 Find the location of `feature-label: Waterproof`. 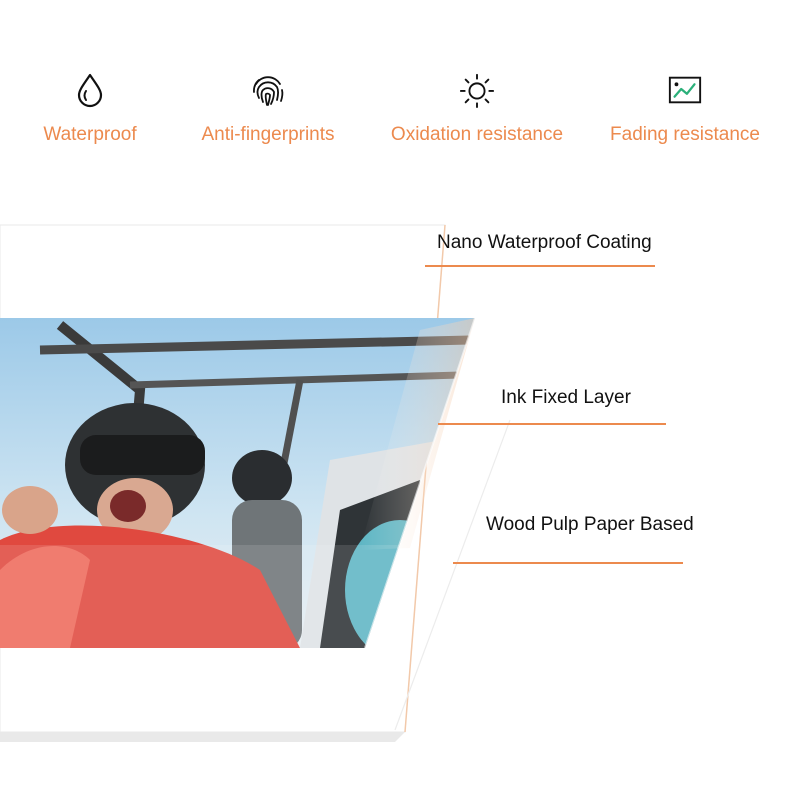

feature-label: Waterproof is located at coordinates (90, 134).